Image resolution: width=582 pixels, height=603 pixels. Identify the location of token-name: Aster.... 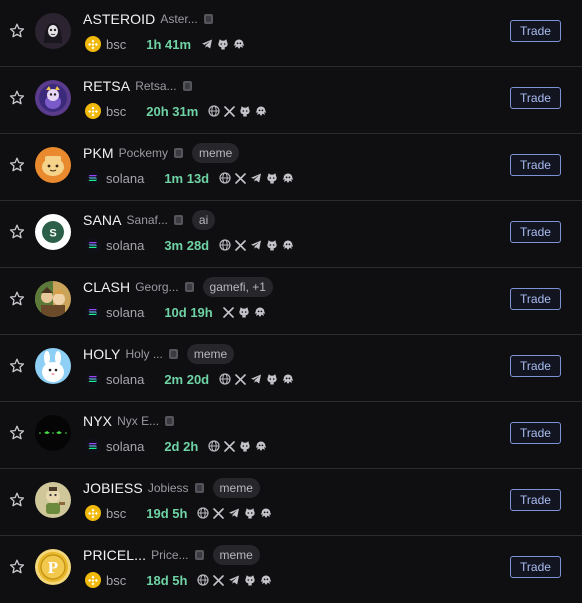
(179, 19).